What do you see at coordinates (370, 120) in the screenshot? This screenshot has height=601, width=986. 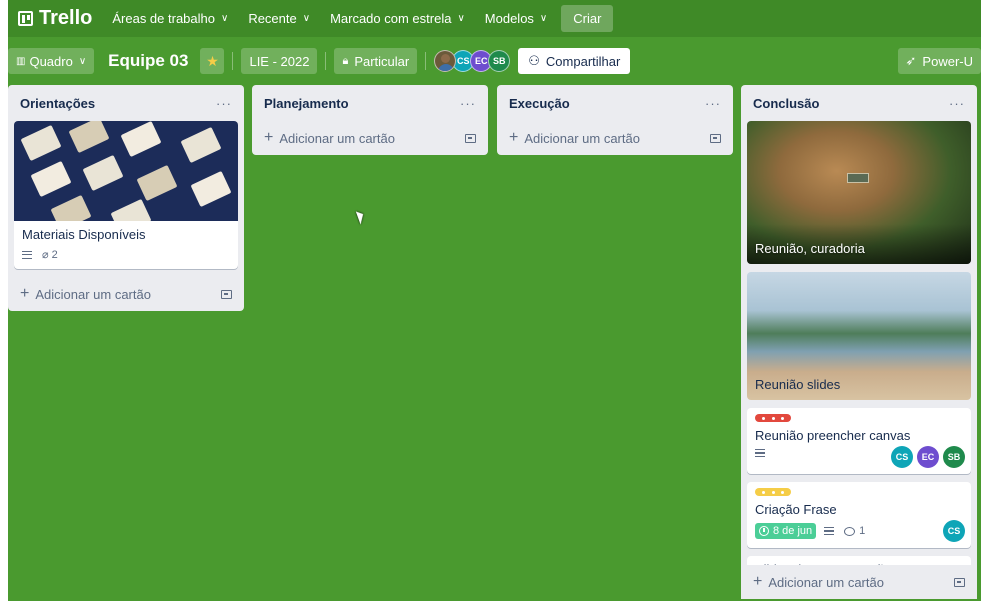 I see `list-planejamento: Planejamento ··· + Adicionar um cartão` at bounding box center [370, 120].